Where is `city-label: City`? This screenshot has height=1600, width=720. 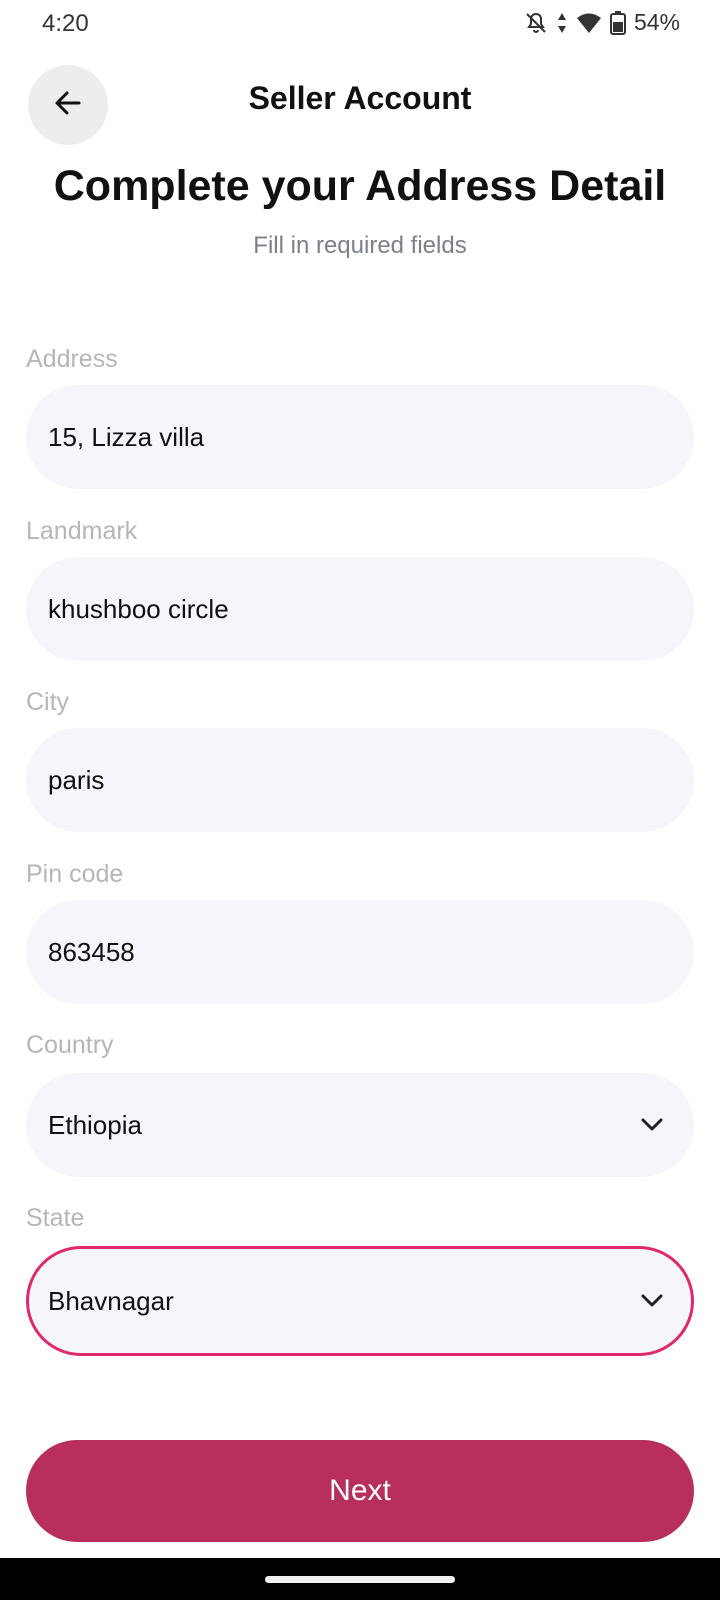
city-label: City is located at coordinates (48, 702).